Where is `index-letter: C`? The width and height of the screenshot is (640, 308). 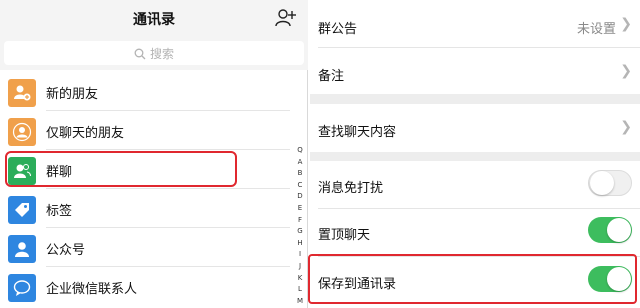 index-letter: C is located at coordinates (300, 186).